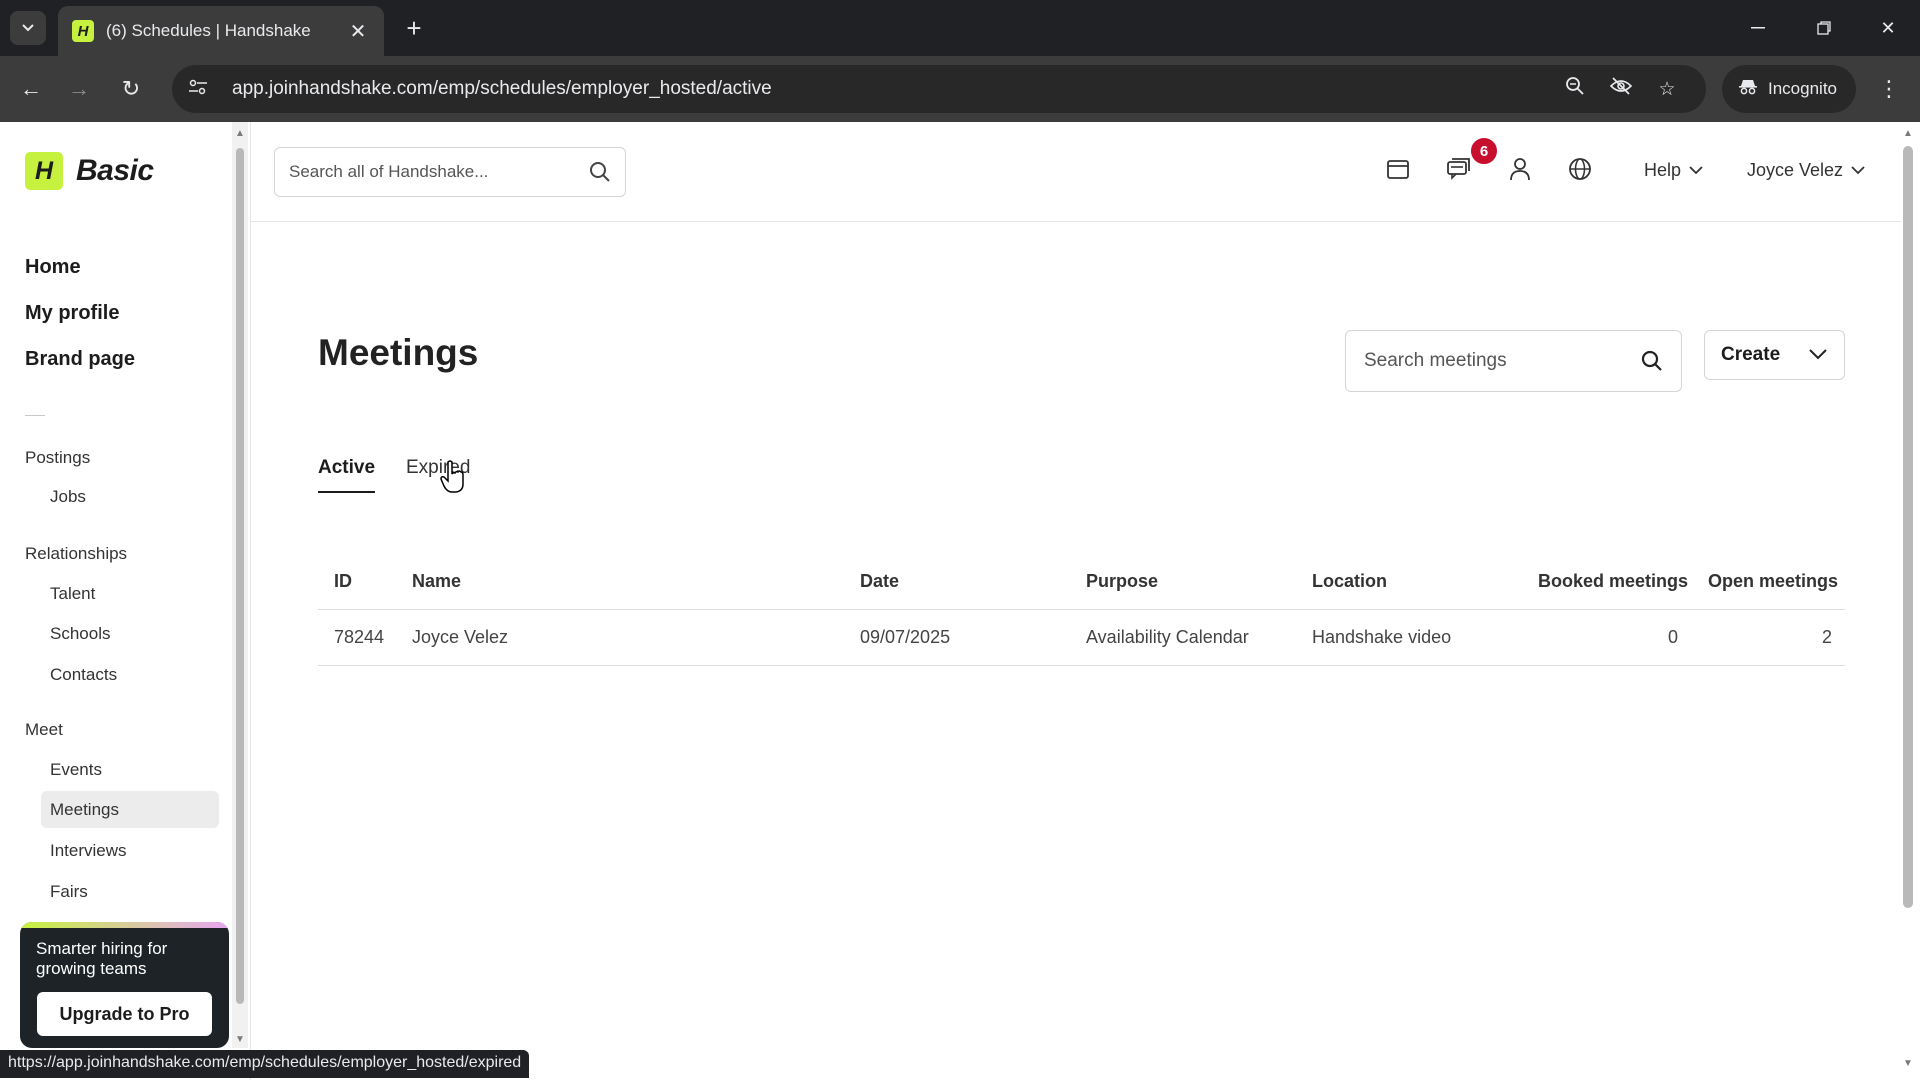 This screenshot has height=1080, width=1920. What do you see at coordinates (124, 1014) in the screenshot?
I see `upgrade-to-pro-button: Upgrade to Pro` at bounding box center [124, 1014].